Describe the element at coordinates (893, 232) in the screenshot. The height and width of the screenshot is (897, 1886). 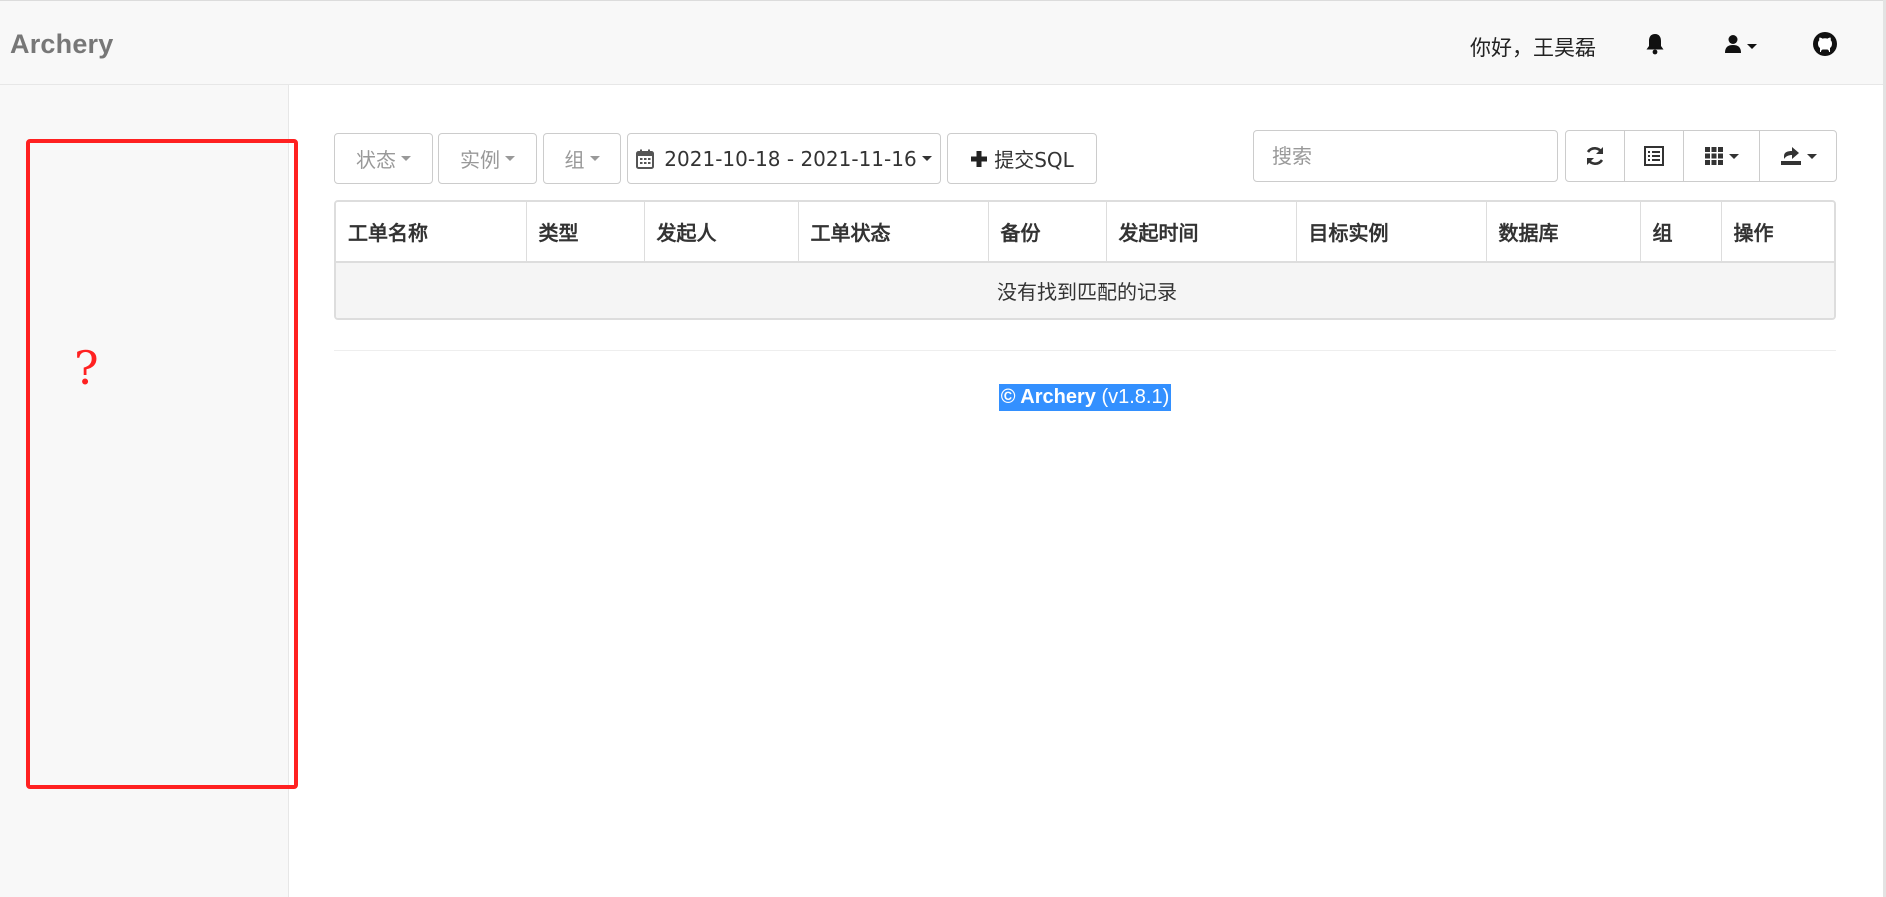
I see `column-header: 工单状态` at that location.